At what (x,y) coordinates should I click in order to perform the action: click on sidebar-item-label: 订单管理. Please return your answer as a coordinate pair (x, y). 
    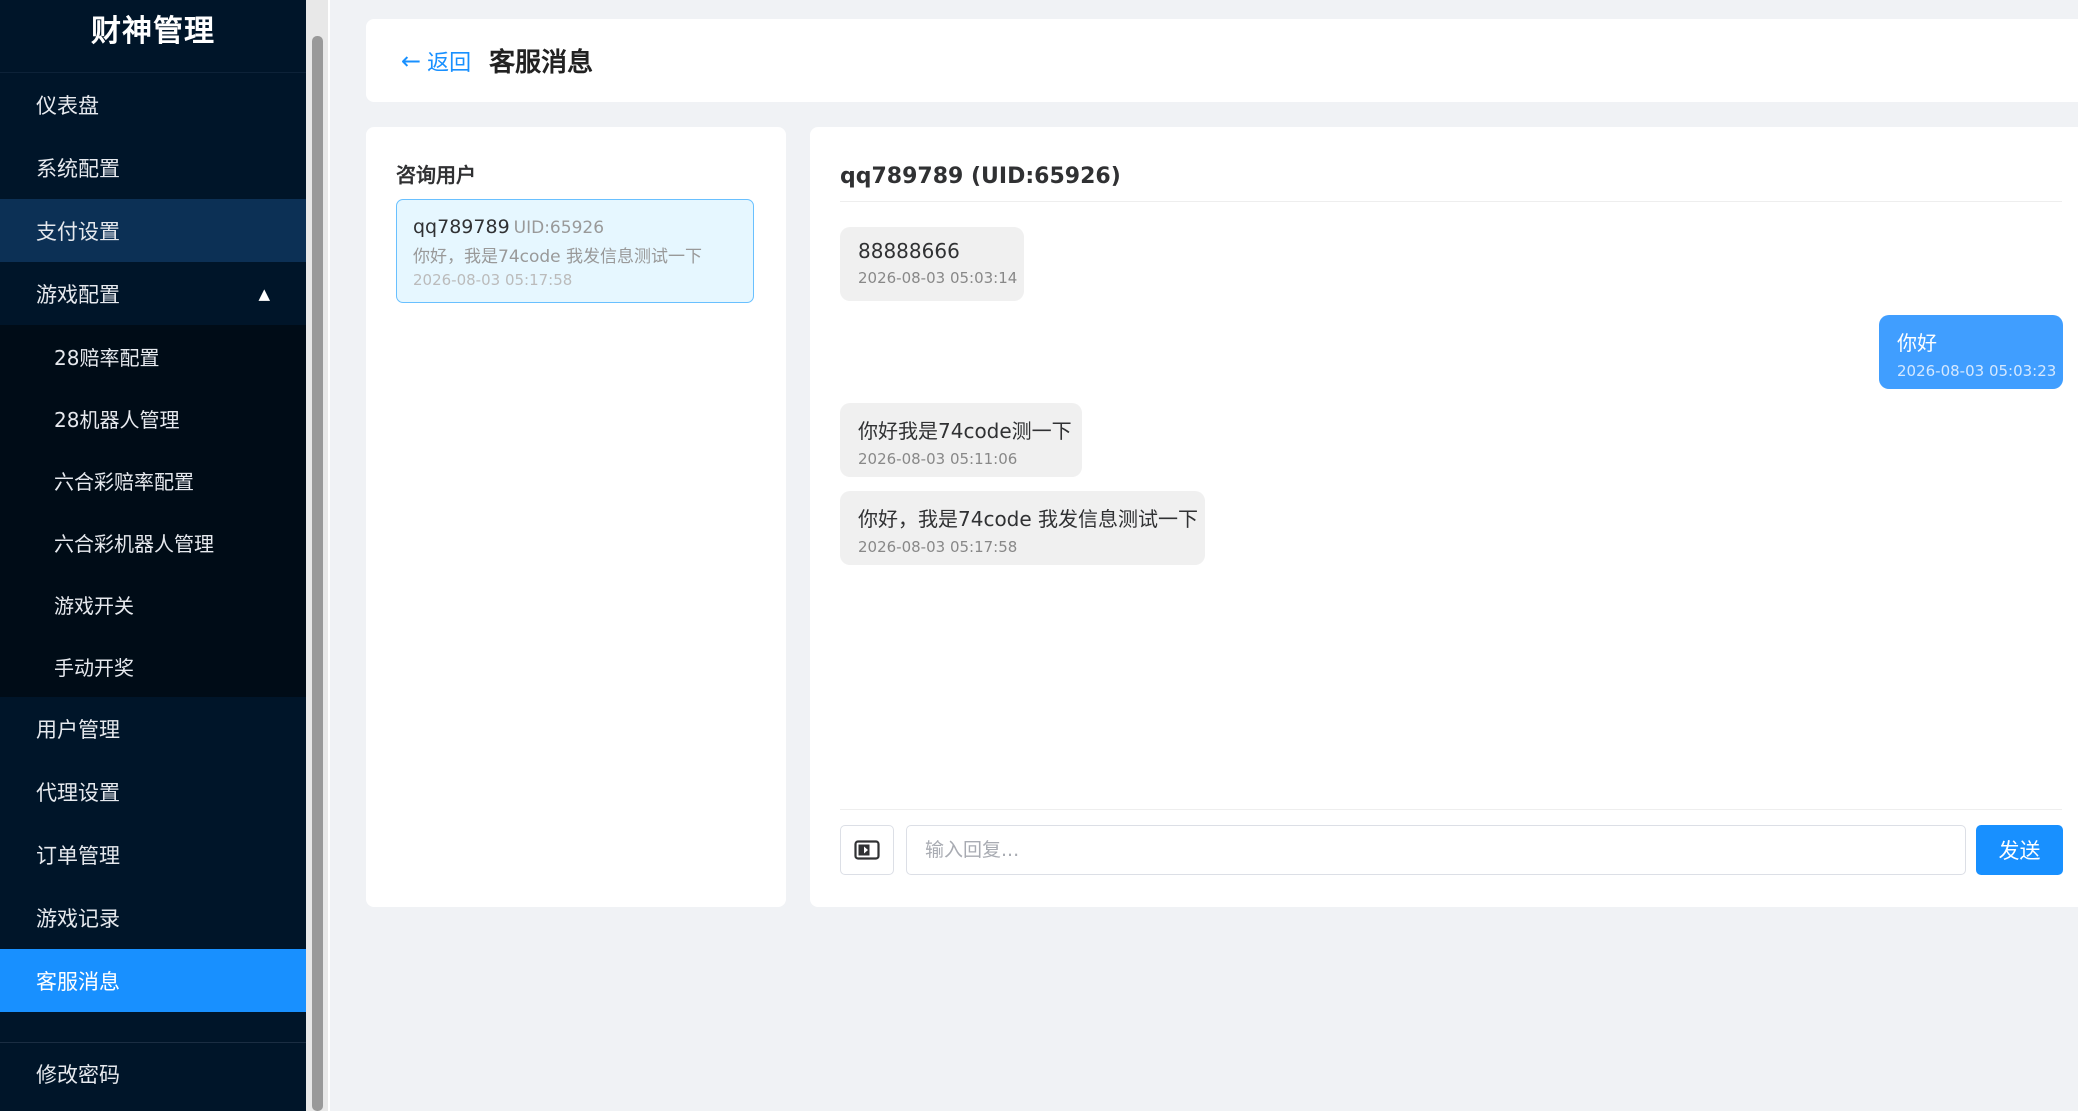
    Looking at the image, I should click on (78, 855).